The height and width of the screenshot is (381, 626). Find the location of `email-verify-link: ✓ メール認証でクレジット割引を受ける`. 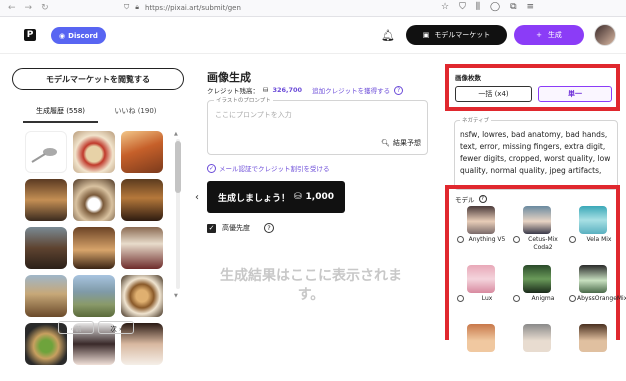

email-verify-link: ✓ メール認証でクレジット割引を受ける is located at coordinates (268, 168).